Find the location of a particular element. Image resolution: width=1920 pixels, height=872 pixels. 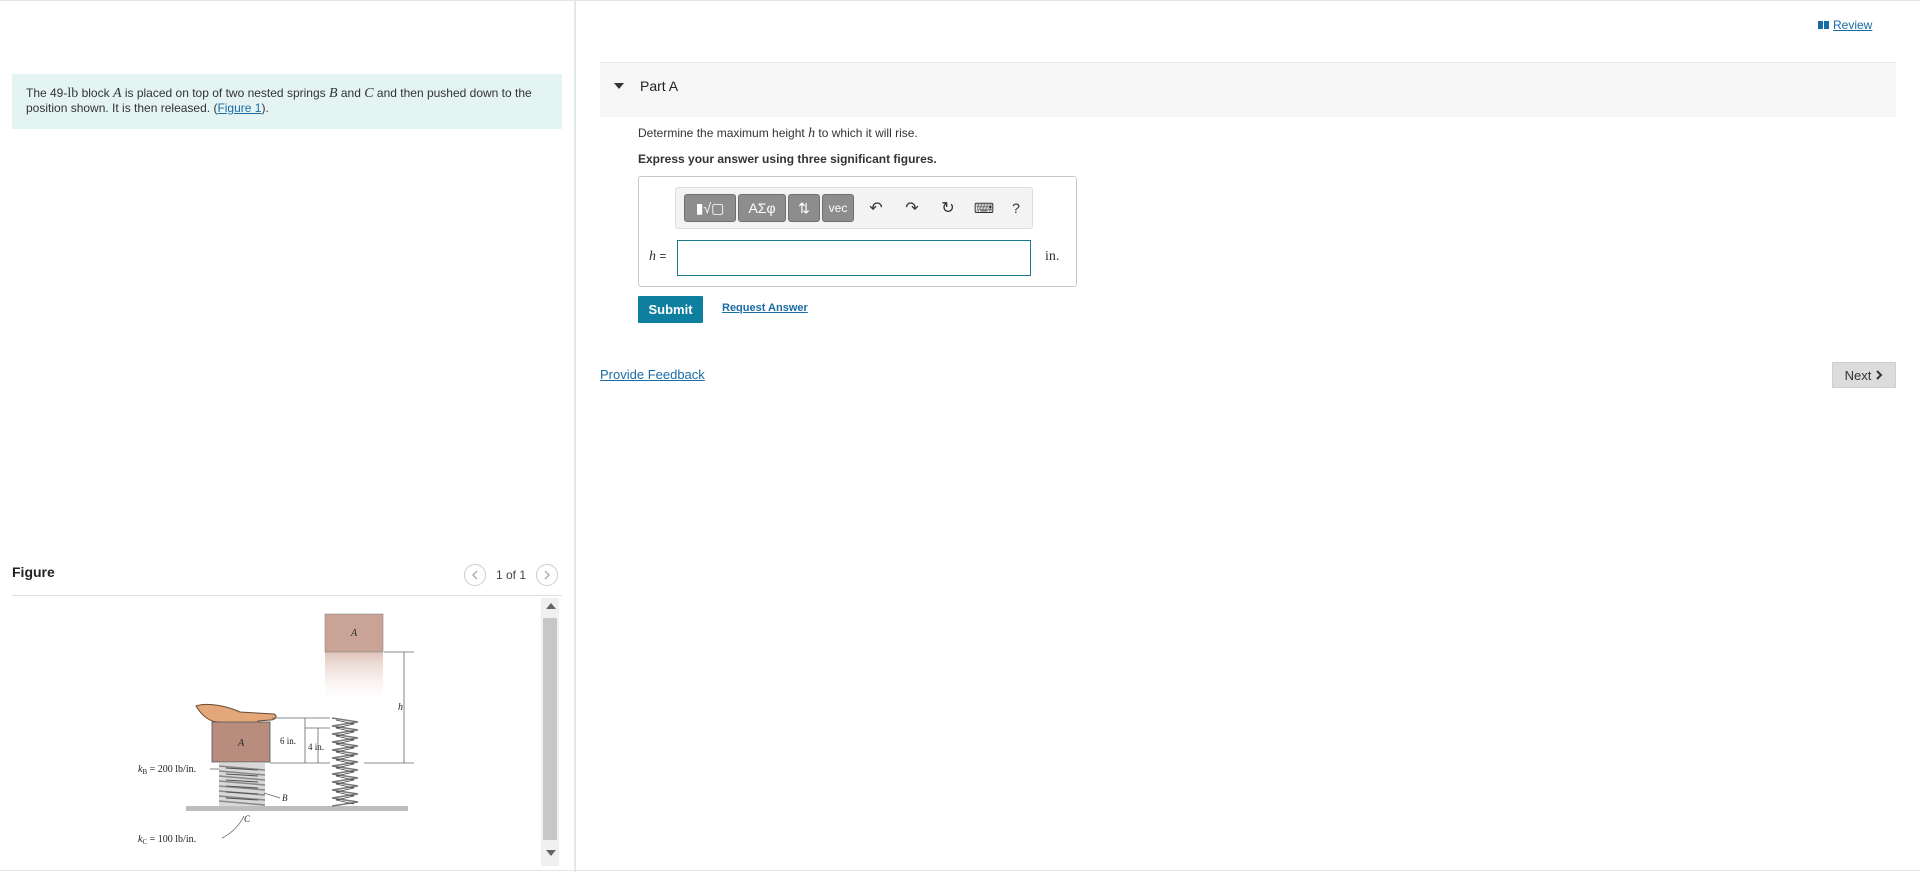

chevron-left-icon is located at coordinates (475, 575).